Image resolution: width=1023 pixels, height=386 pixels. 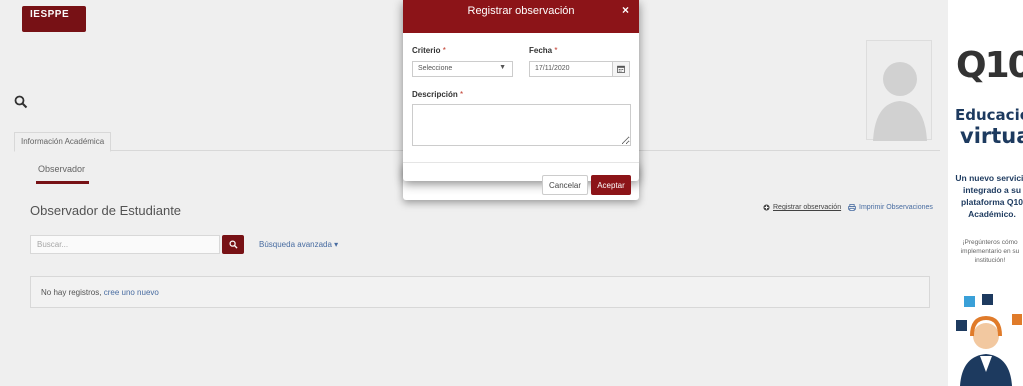 What do you see at coordinates (521, 125) in the screenshot?
I see `descripcion-textarea` at bounding box center [521, 125].